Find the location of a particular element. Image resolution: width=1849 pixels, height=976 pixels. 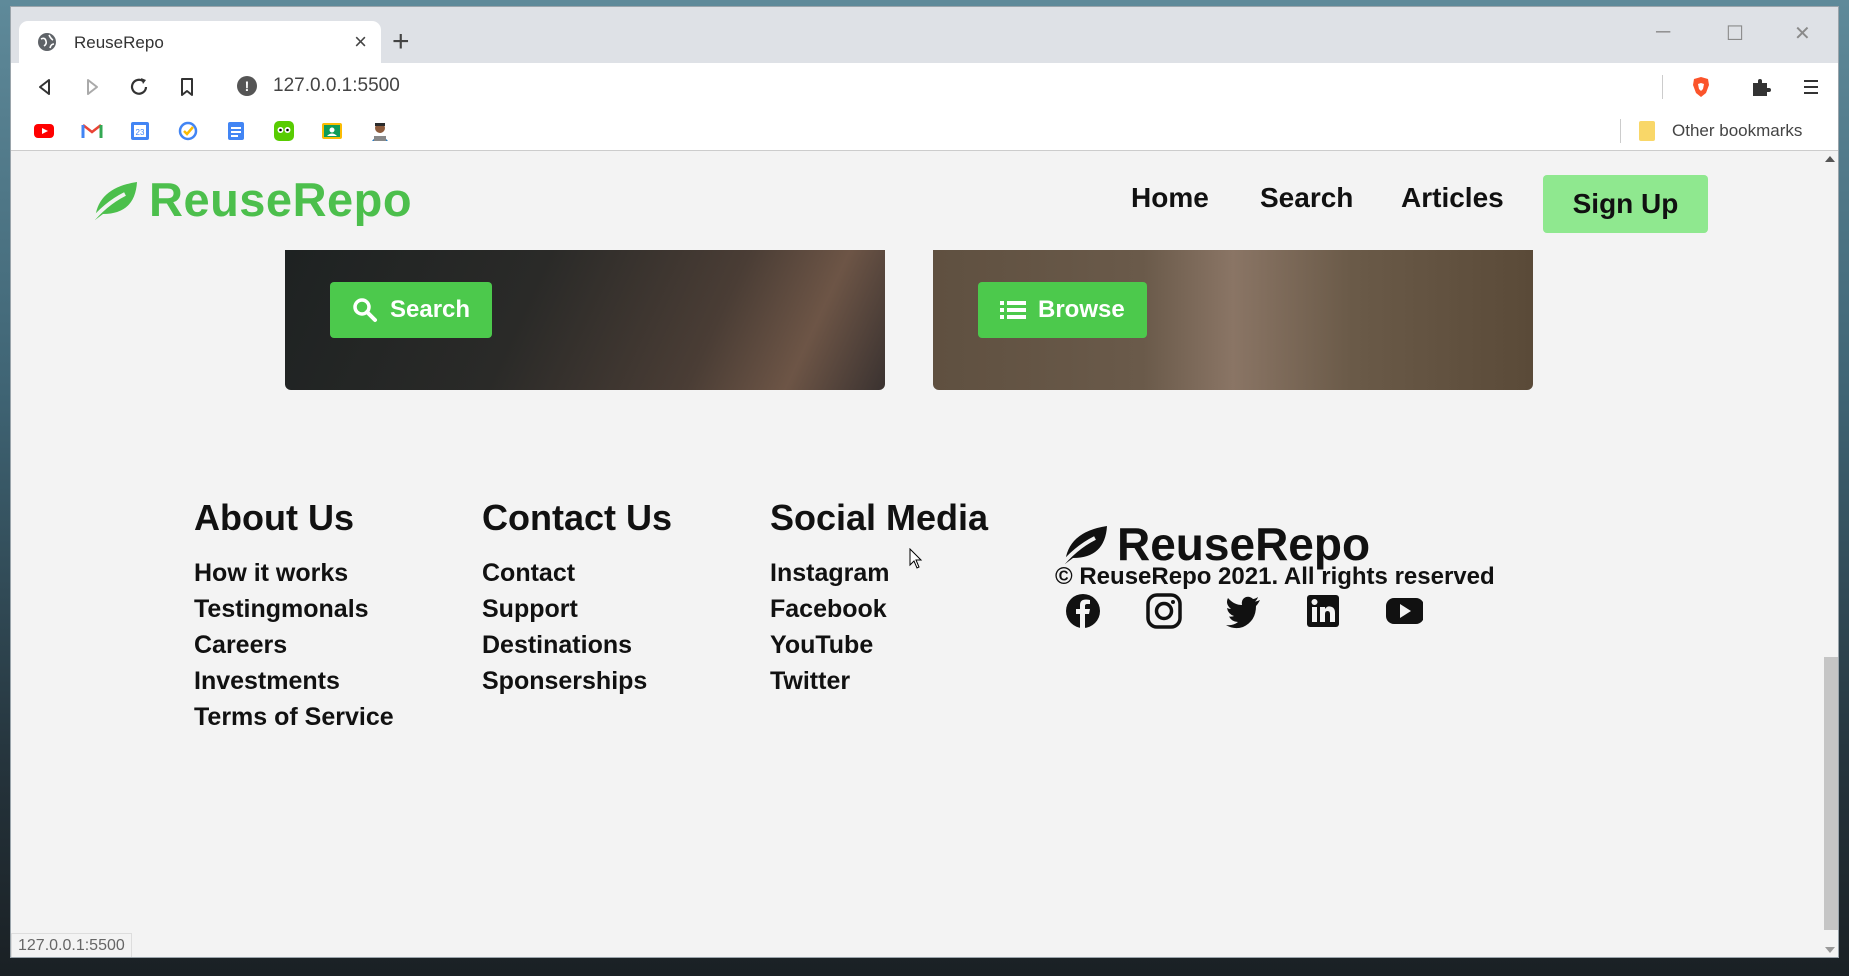

leaf-logo-icon is located at coordinates (112, 203).